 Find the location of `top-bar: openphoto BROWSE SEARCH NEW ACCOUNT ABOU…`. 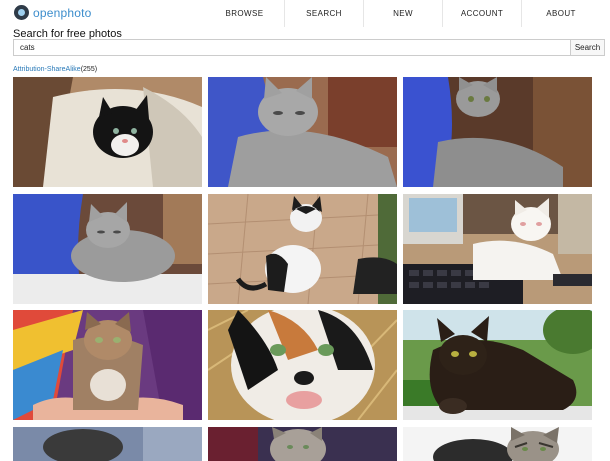

top-bar: openphoto BROWSE SEARCH NEW ACCOUNT ABOU… is located at coordinates (305, 13).